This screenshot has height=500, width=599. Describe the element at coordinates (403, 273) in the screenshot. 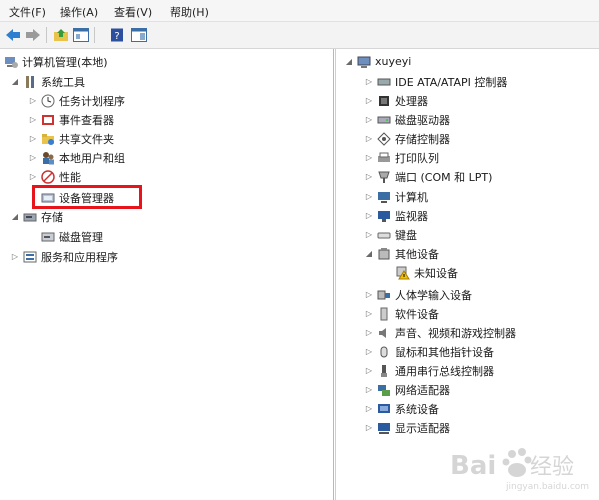

I see `warning-device-icon` at that location.